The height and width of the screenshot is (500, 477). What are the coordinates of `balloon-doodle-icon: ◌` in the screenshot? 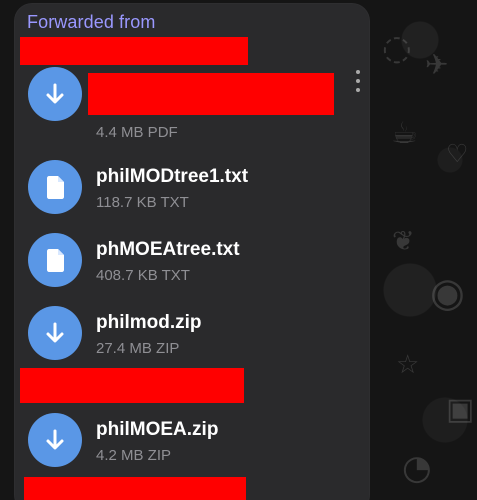 It's located at (397, 48).